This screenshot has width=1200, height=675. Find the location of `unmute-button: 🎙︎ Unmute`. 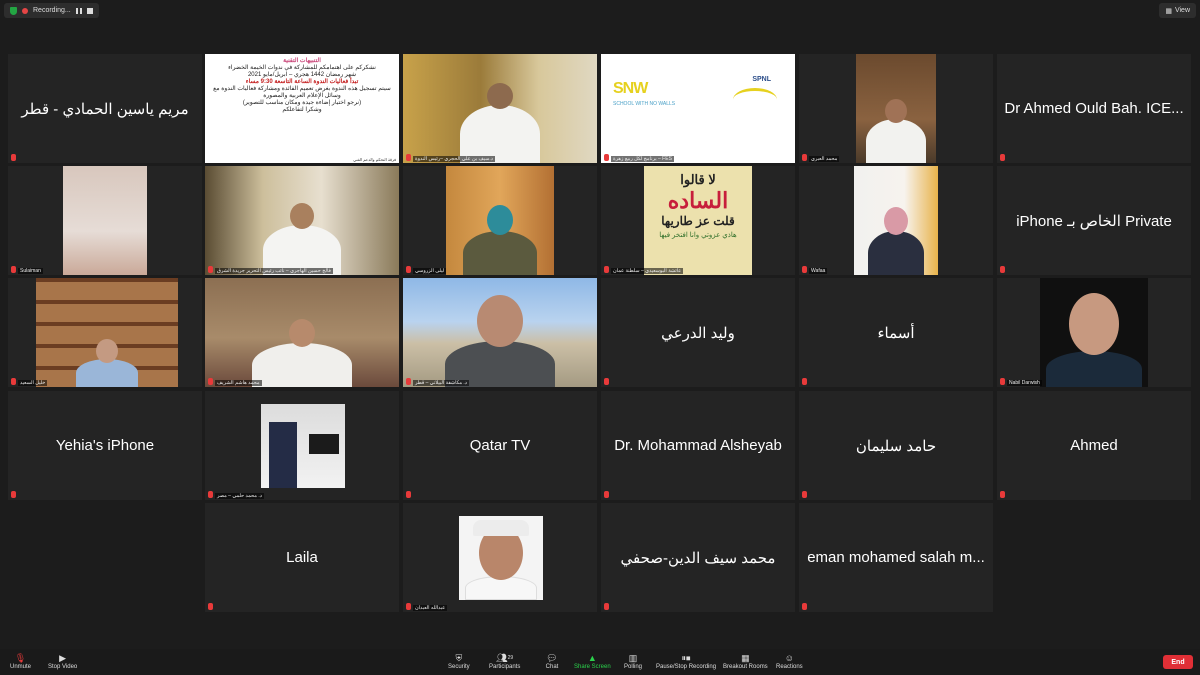

unmute-button: 🎙︎ Unmute is located at coordinates (21, 661).